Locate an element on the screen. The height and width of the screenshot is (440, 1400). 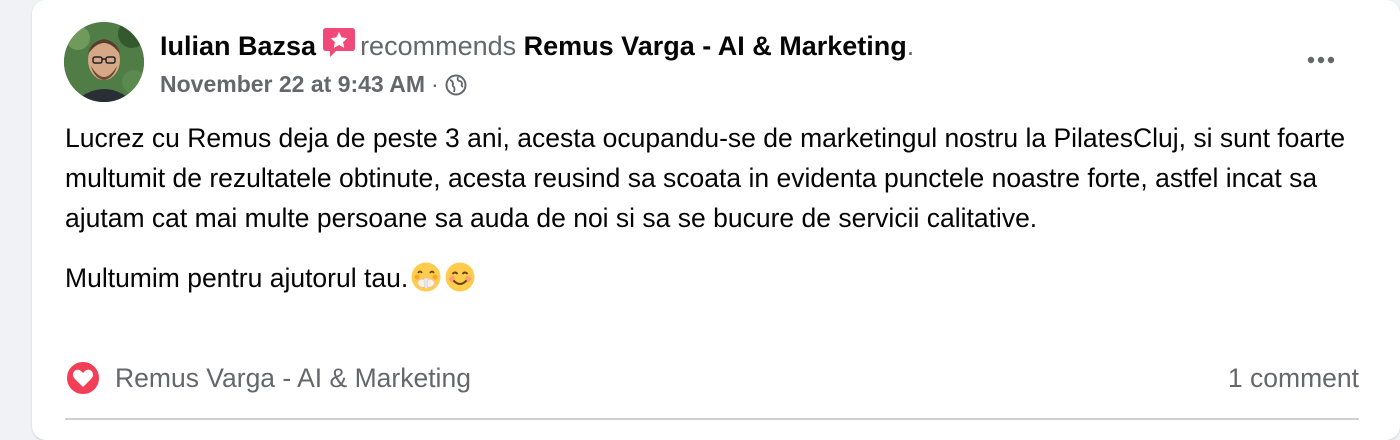
smiling-face-emoji is located at coordinates (460, 282).